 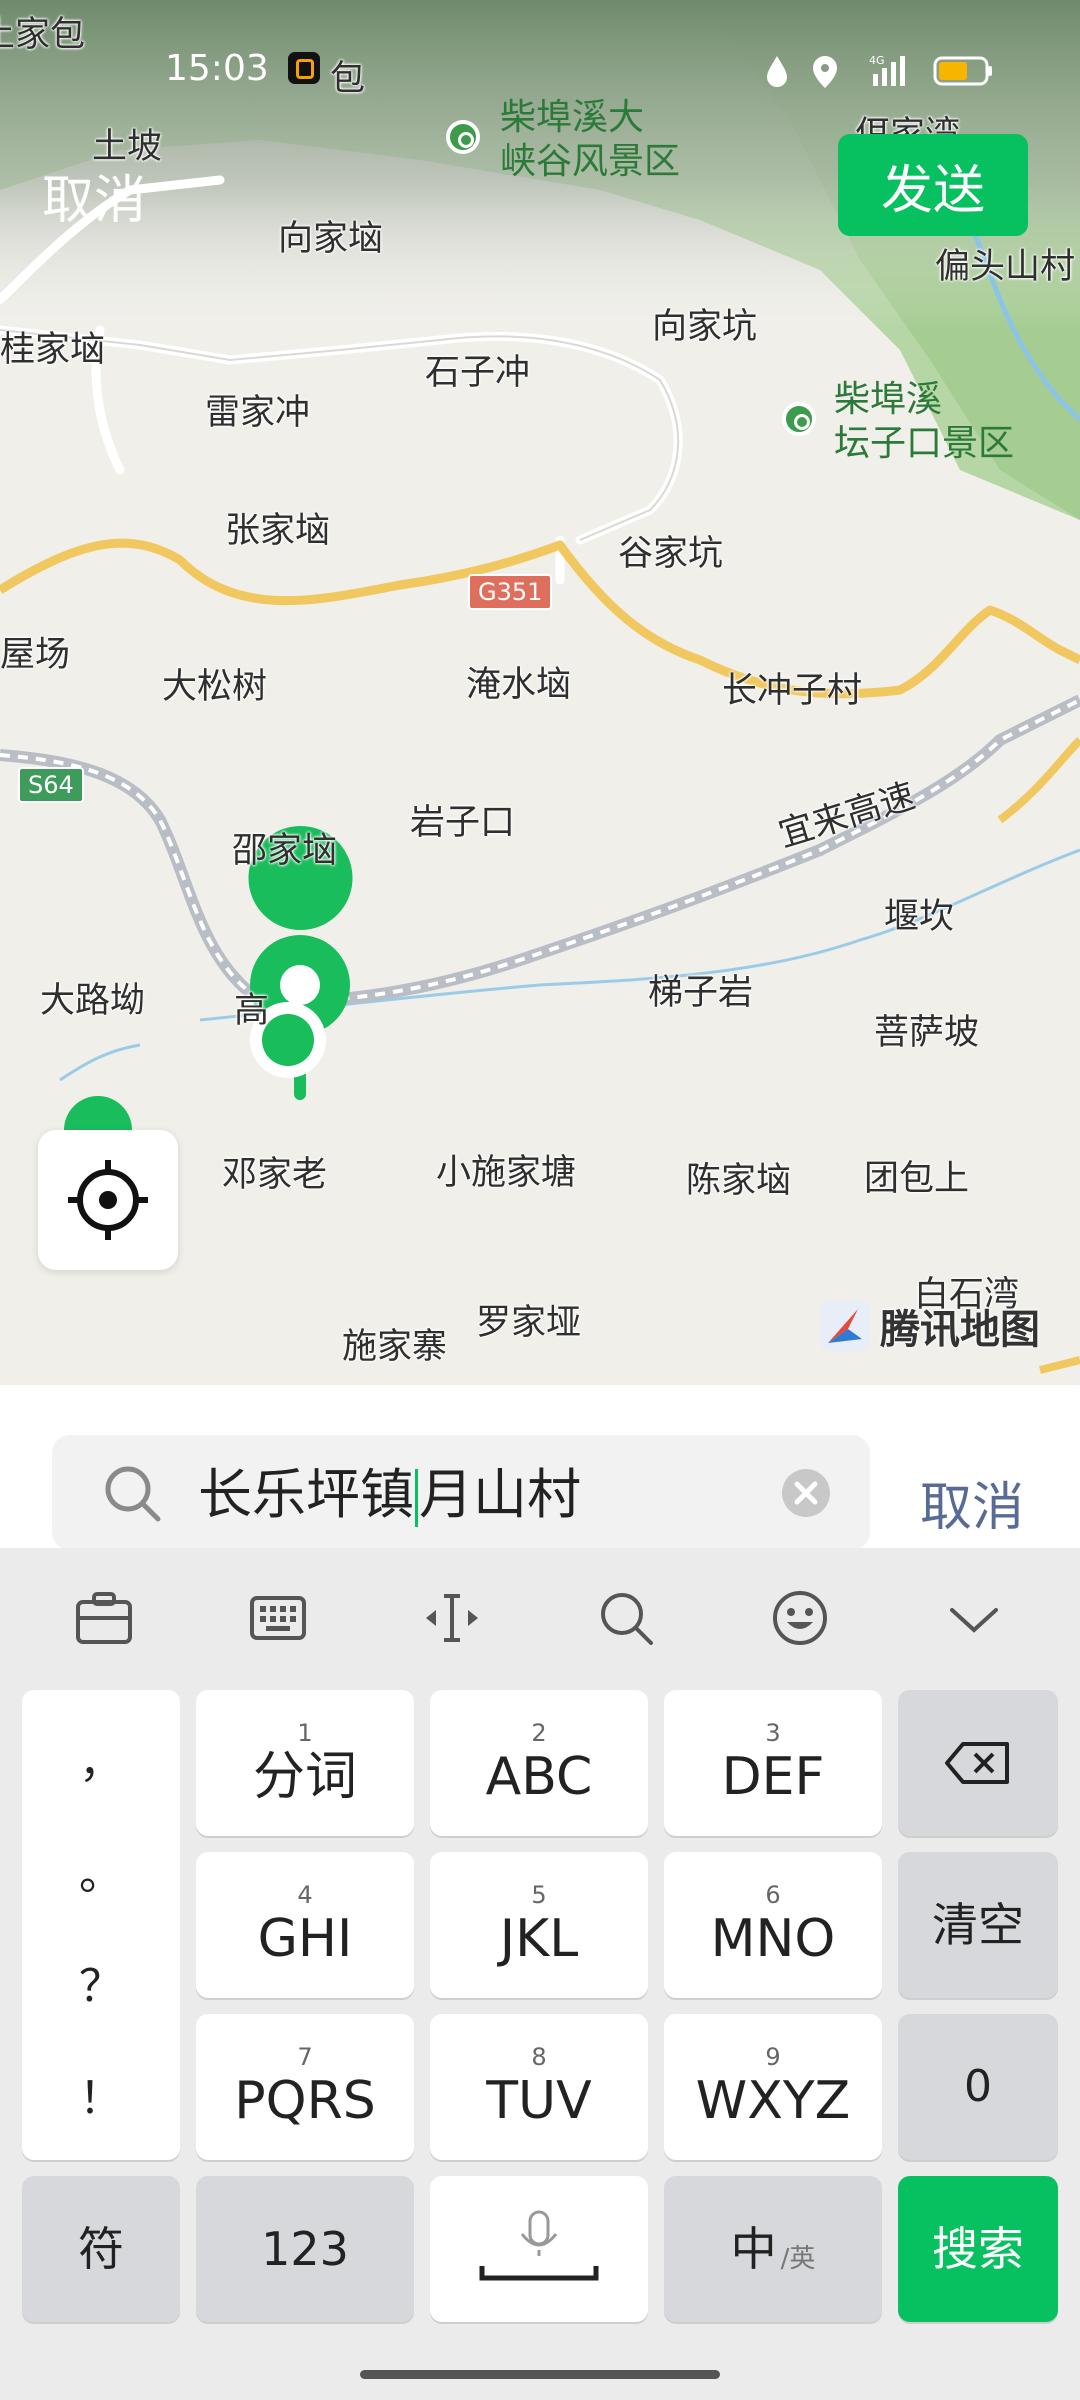 I want to click on key-5: 5 JKL, so click(x=539, y=1925).